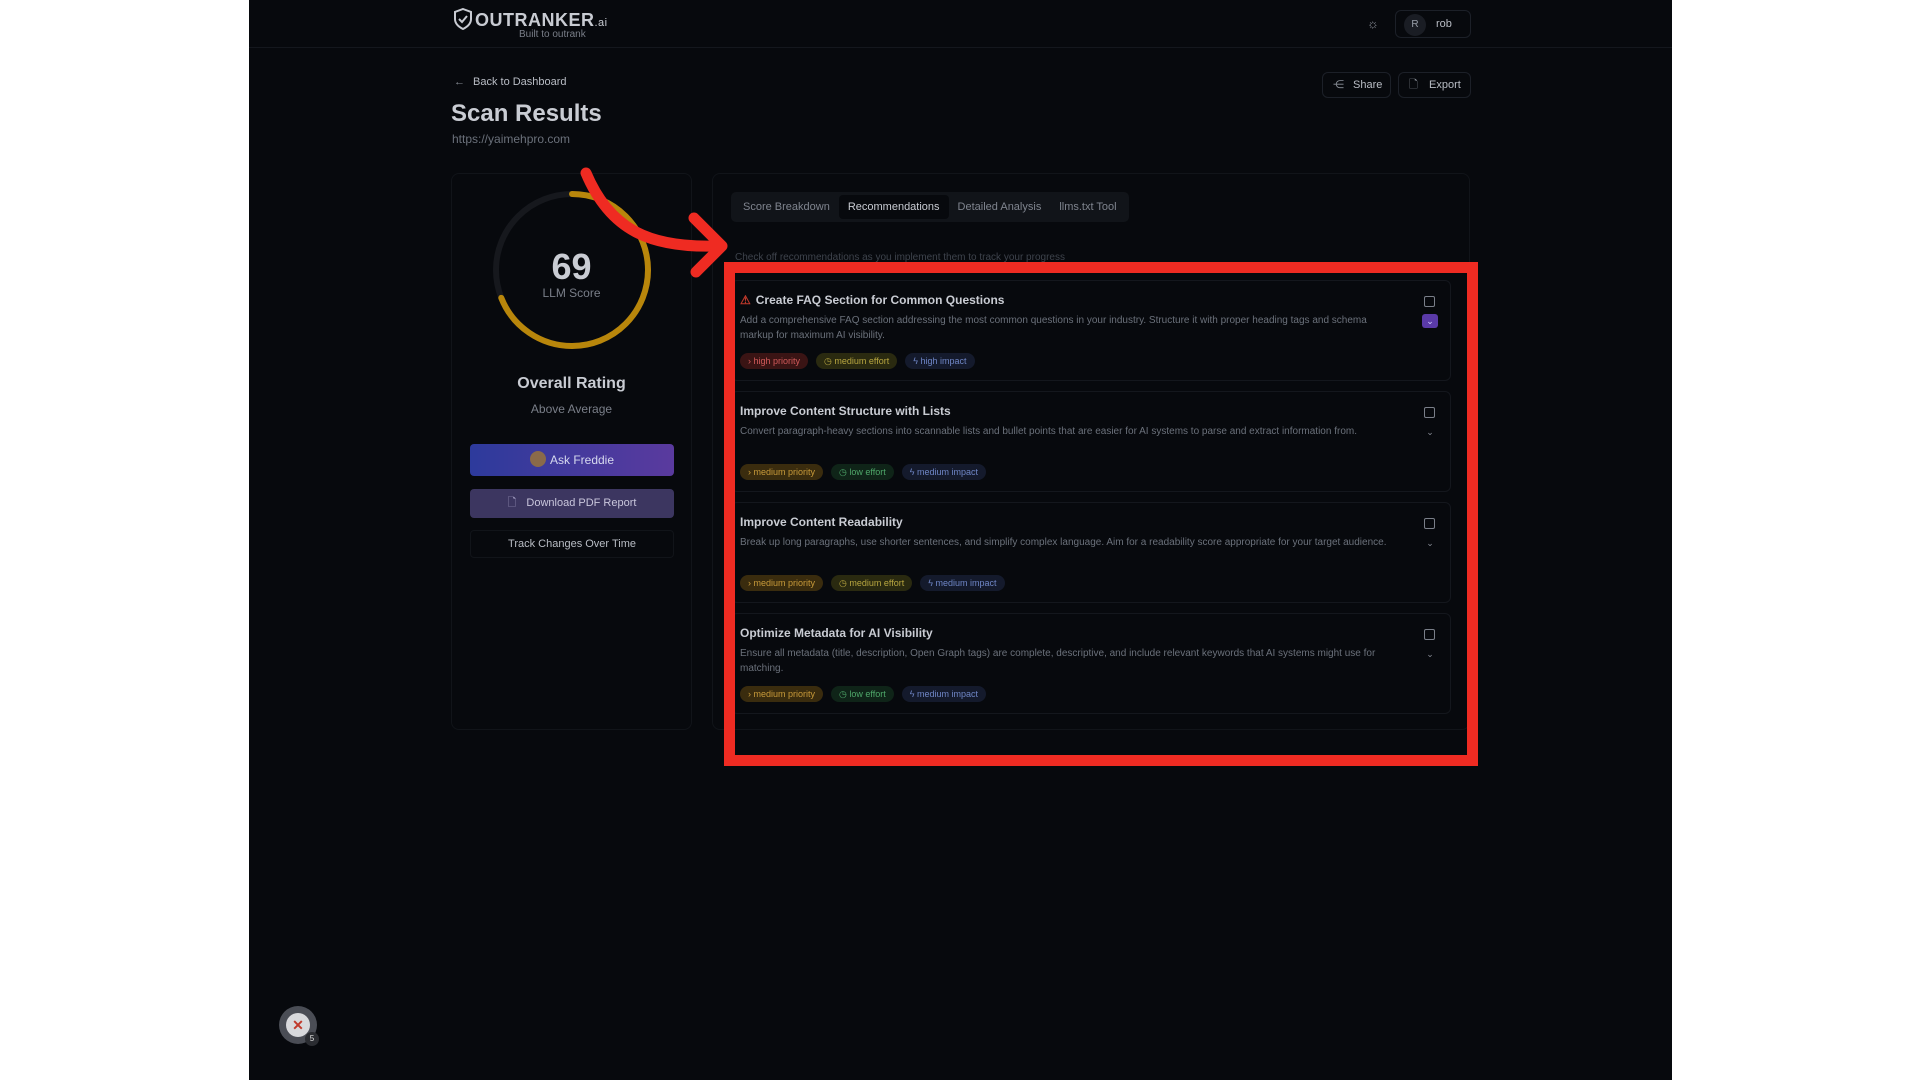  What do you see at coordinates (582, 460) in the screenshot?
I see `ask-freddie-label: Ask Freddie` at bounding box center [582, 460].